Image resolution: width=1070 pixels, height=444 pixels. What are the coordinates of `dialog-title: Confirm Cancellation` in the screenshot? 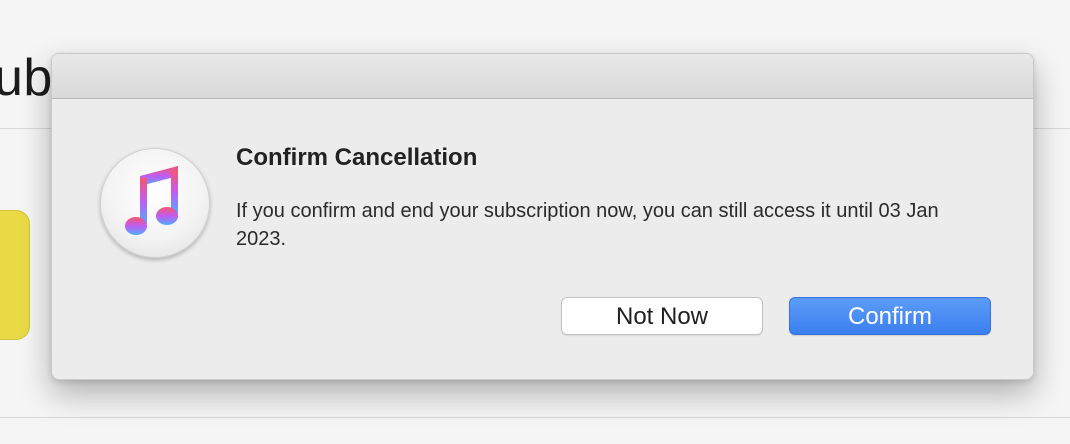 It's located at (357, 157).